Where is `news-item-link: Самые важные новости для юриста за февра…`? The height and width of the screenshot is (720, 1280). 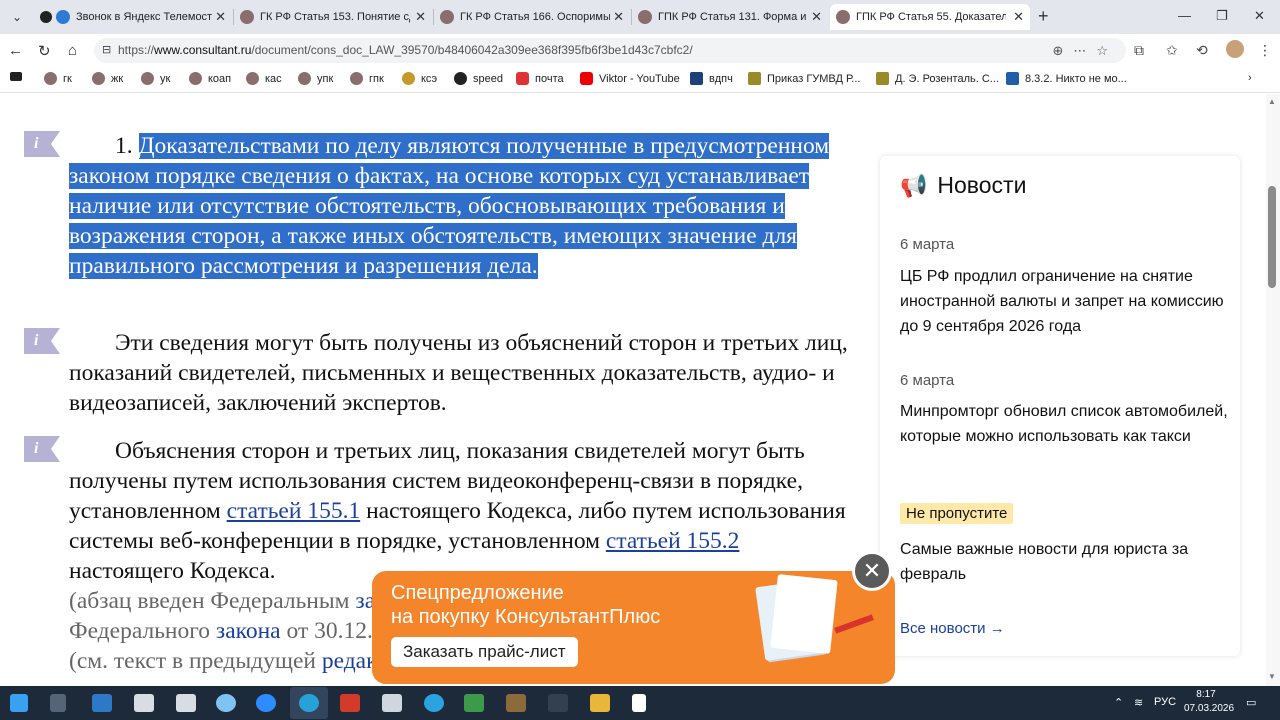
news-item-link: Самые важные новости для юриста за февра… is located at coordinates (1065, 562).